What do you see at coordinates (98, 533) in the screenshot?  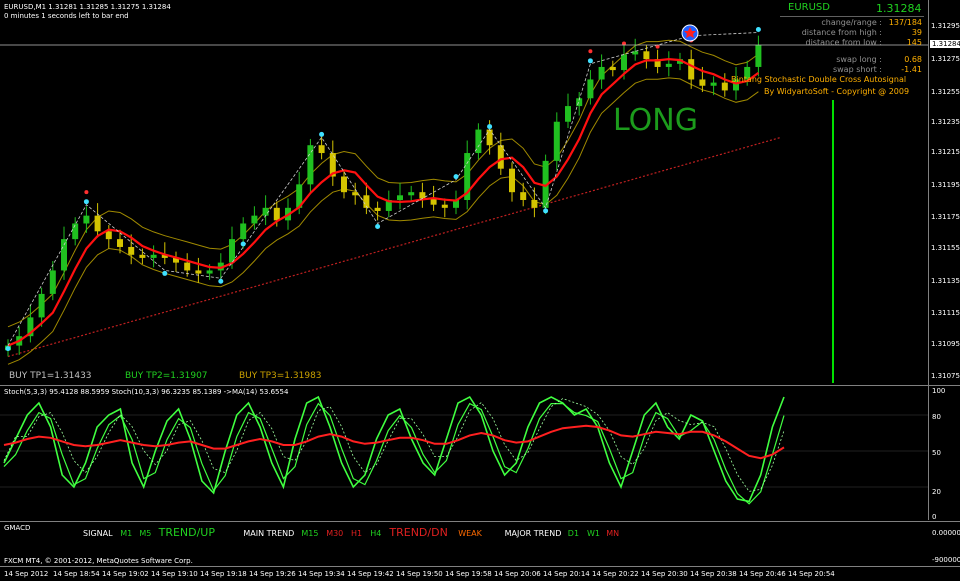 I see `gmacd-group-label: SIGNAL` at bounding box center [98, 533].